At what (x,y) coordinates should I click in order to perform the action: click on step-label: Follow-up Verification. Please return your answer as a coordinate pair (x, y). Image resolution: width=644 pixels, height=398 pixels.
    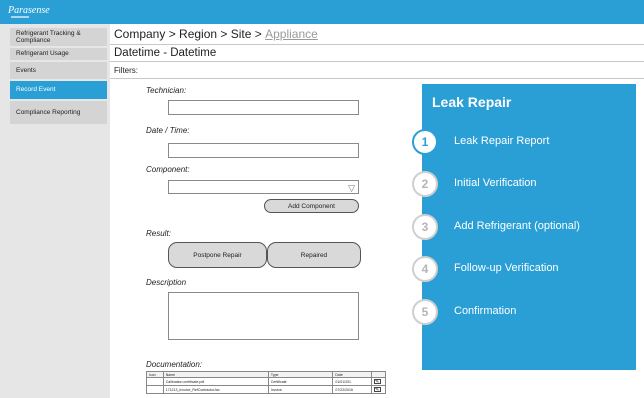
    Looking at the image, I should click on (506, 268).